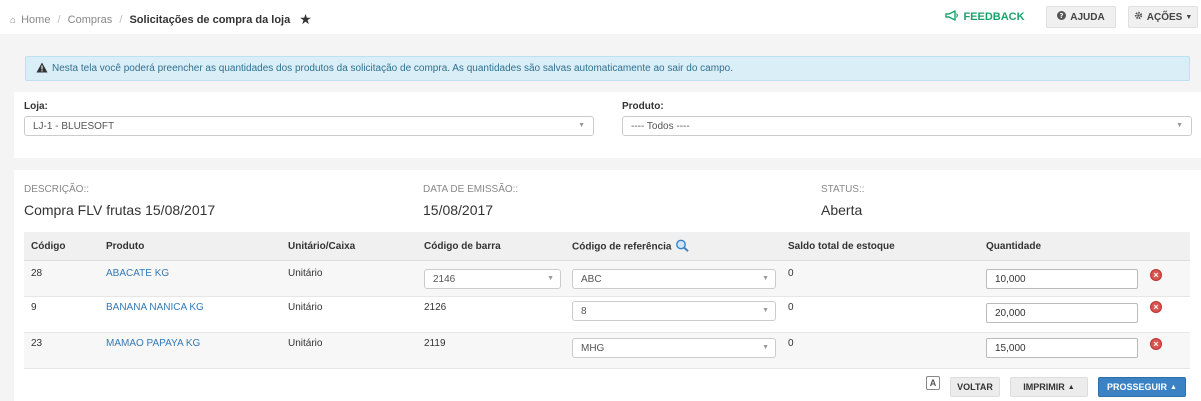 Image resolution: width=1201 pixels, height=401 pixels. I want to click on help-label: AJUDA, so click(1087, 17).